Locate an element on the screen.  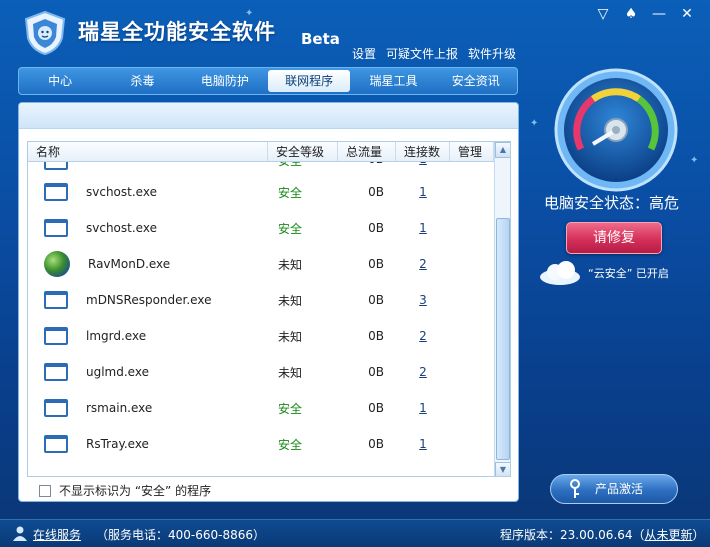
program-name-cell: rsmain.exe is located at coordinates (148, 408).